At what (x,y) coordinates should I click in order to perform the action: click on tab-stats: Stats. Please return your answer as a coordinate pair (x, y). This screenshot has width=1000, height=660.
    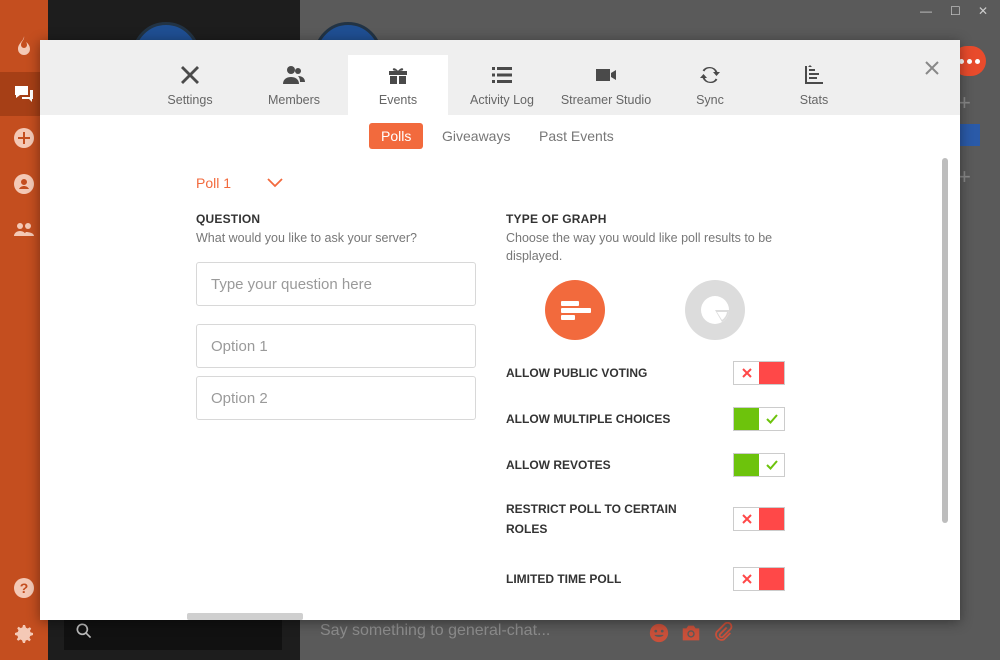
    Looking at the image, I should click on (814, 85).